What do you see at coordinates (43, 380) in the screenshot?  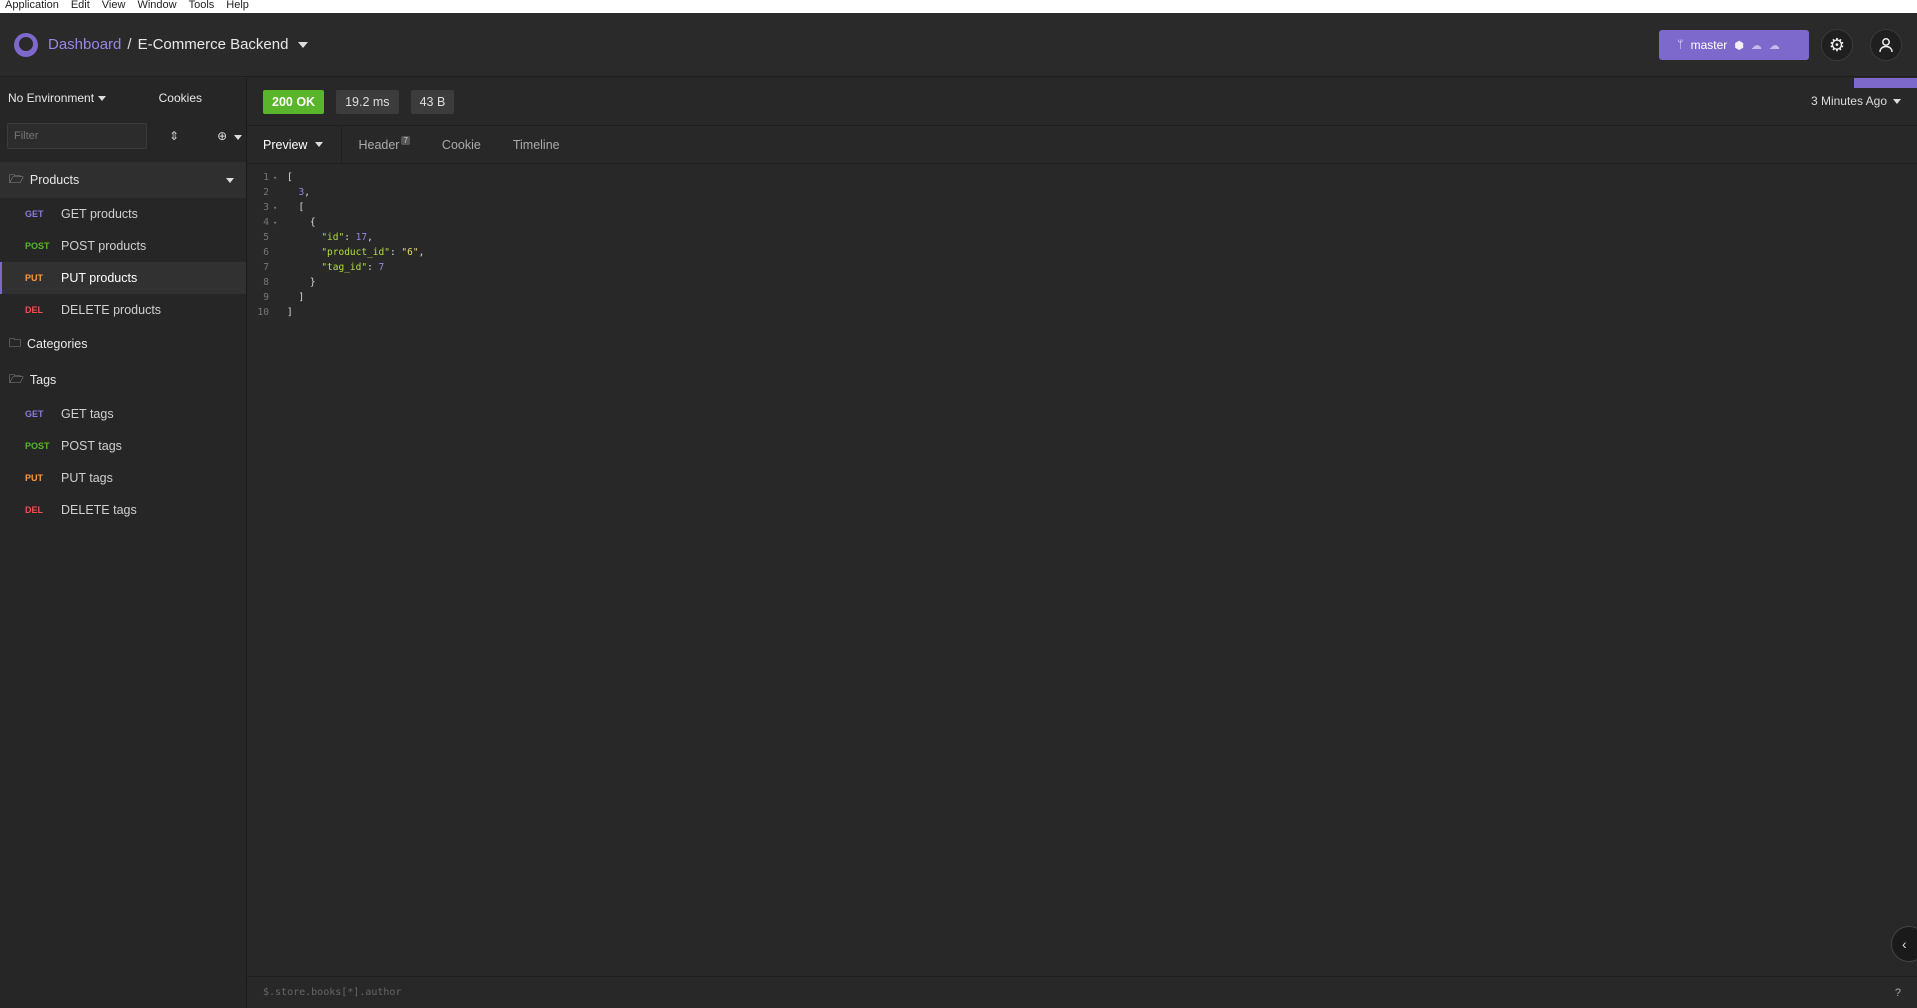 I see `folder-label: Tags` at bounding box center [43, 380].